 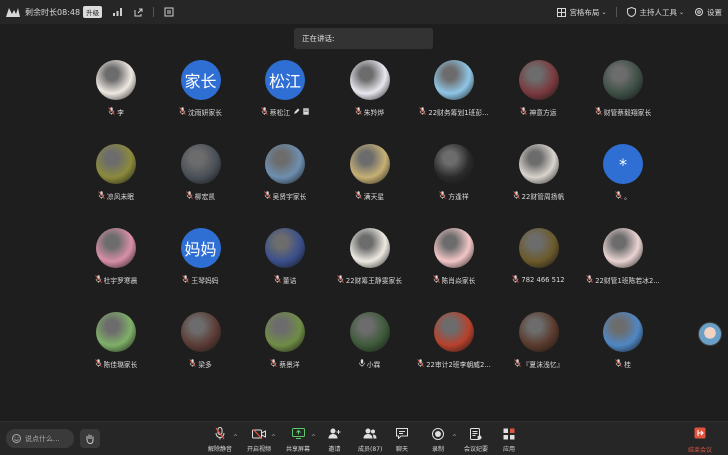 I want to click on participant-name: 柳宏凯, so click(x=205, y=197).